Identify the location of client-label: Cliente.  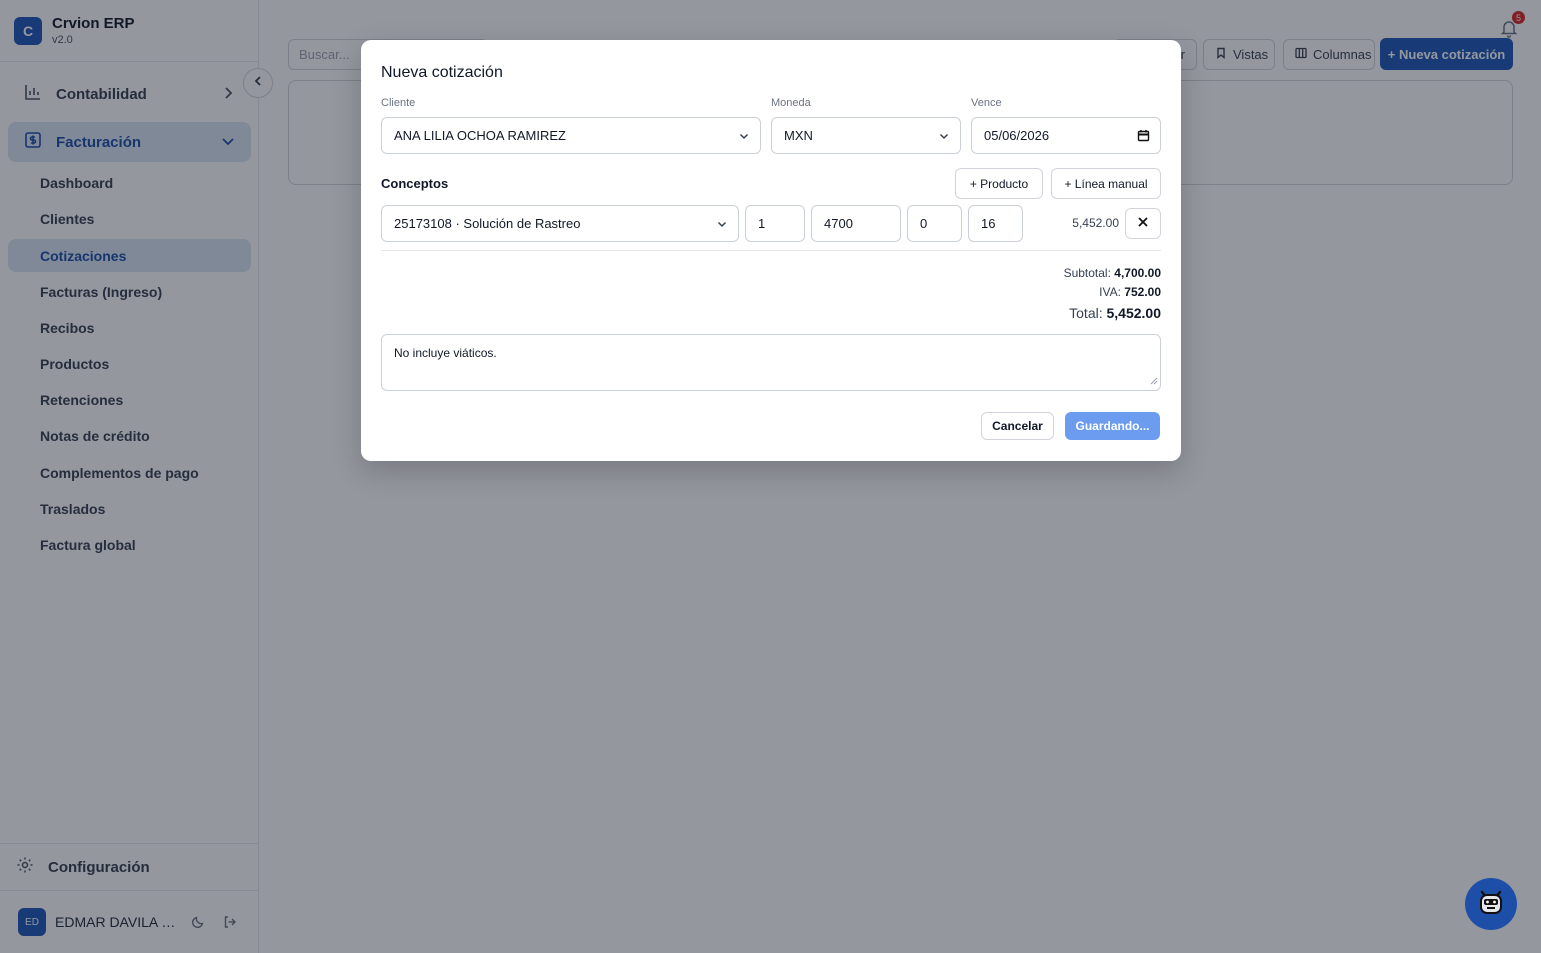
(398, 103).